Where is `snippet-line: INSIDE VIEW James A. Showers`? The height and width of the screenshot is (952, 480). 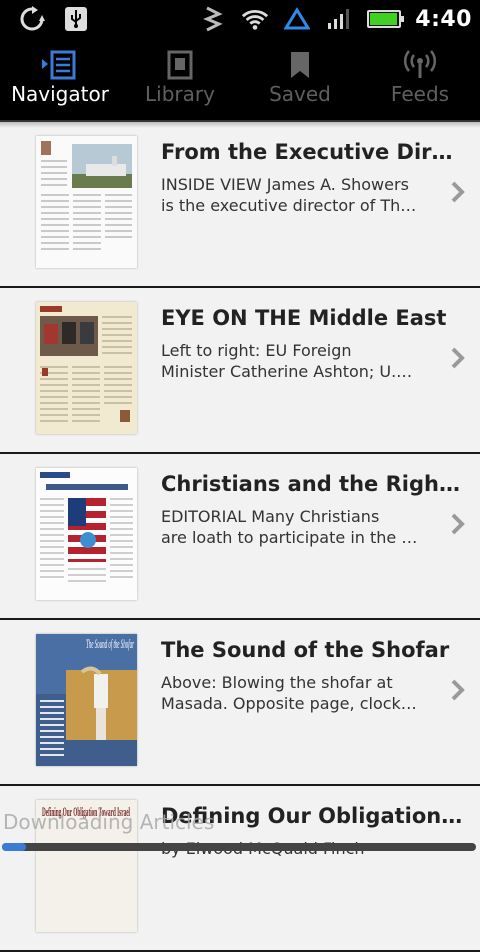
snippet-line: INSIDE VIEW James A. Showers is located at coordinates (285, 184).